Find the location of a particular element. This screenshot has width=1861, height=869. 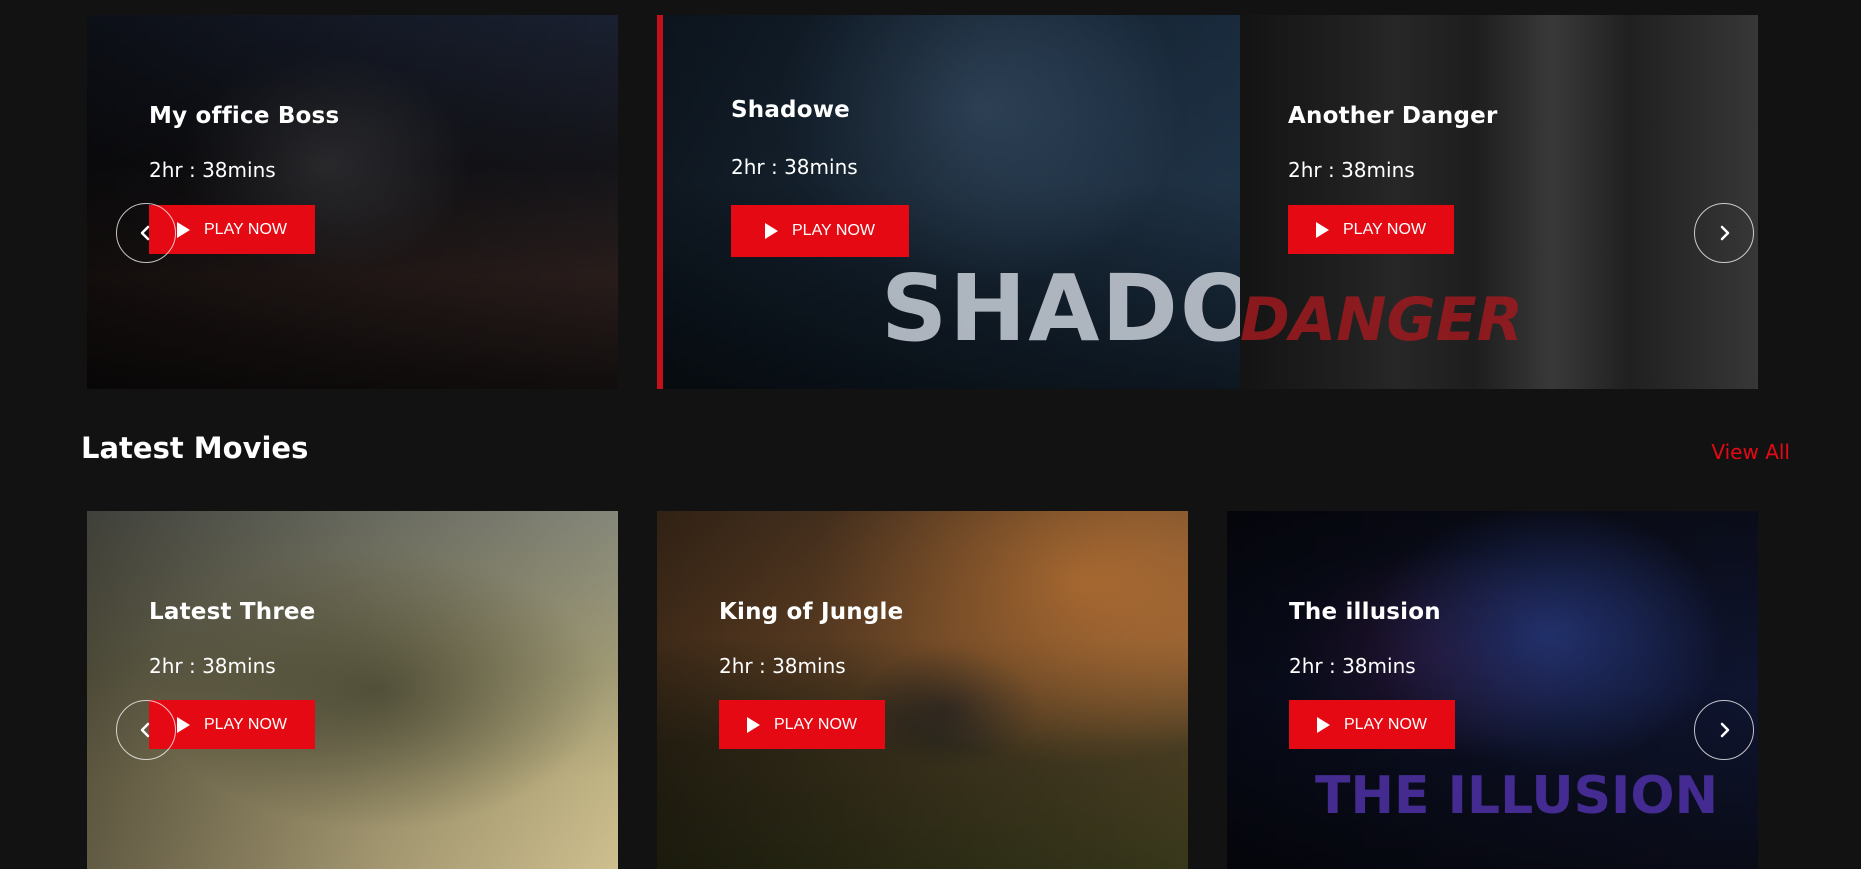

view-all-link: View All is located at coordinates (1750, 452).